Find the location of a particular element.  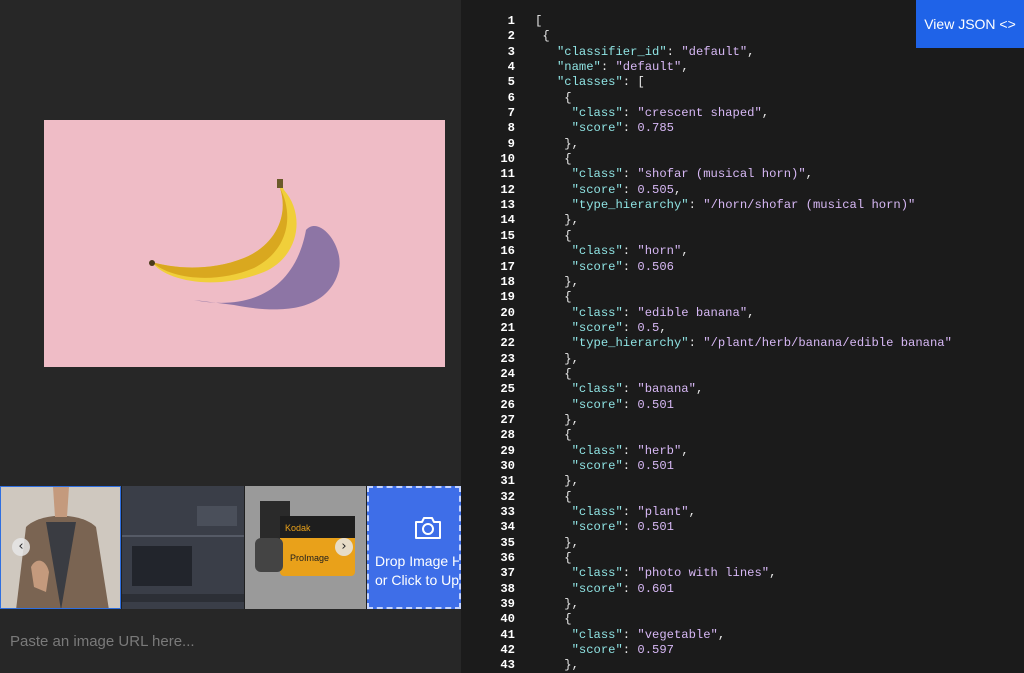

code-line: 20 "class": "edible banana", is located at coordinates (742, 313).